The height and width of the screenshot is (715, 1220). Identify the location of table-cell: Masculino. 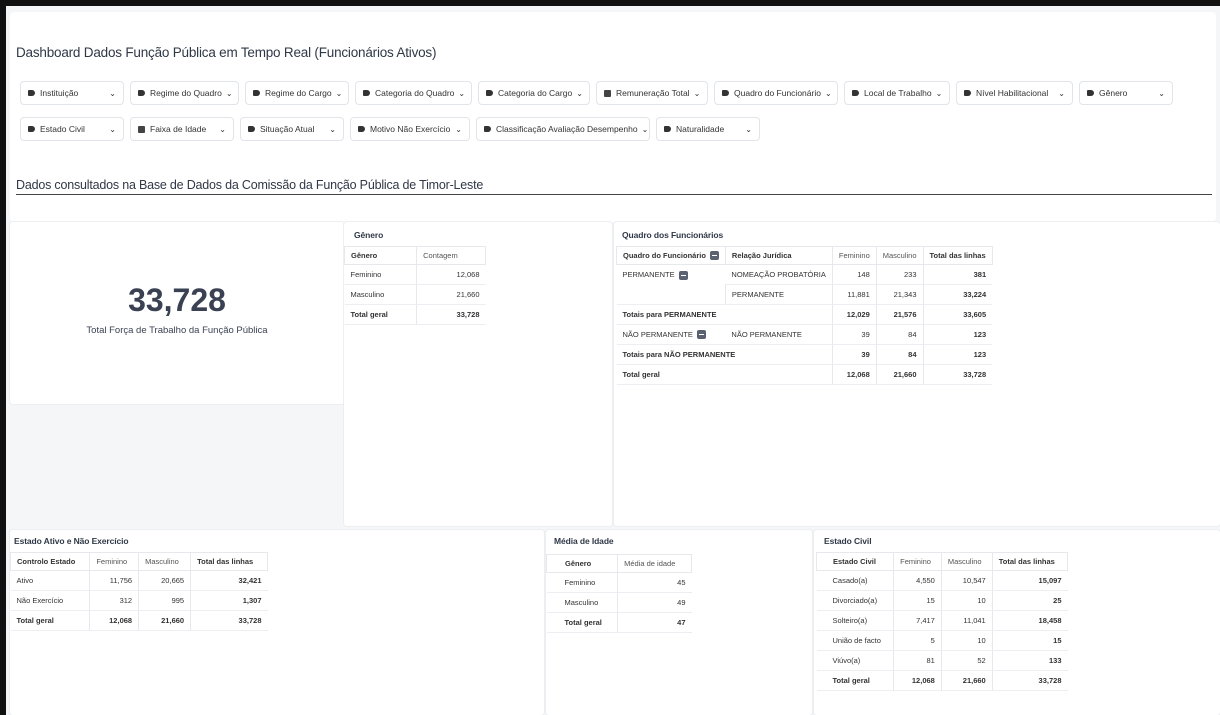
(582, 602).